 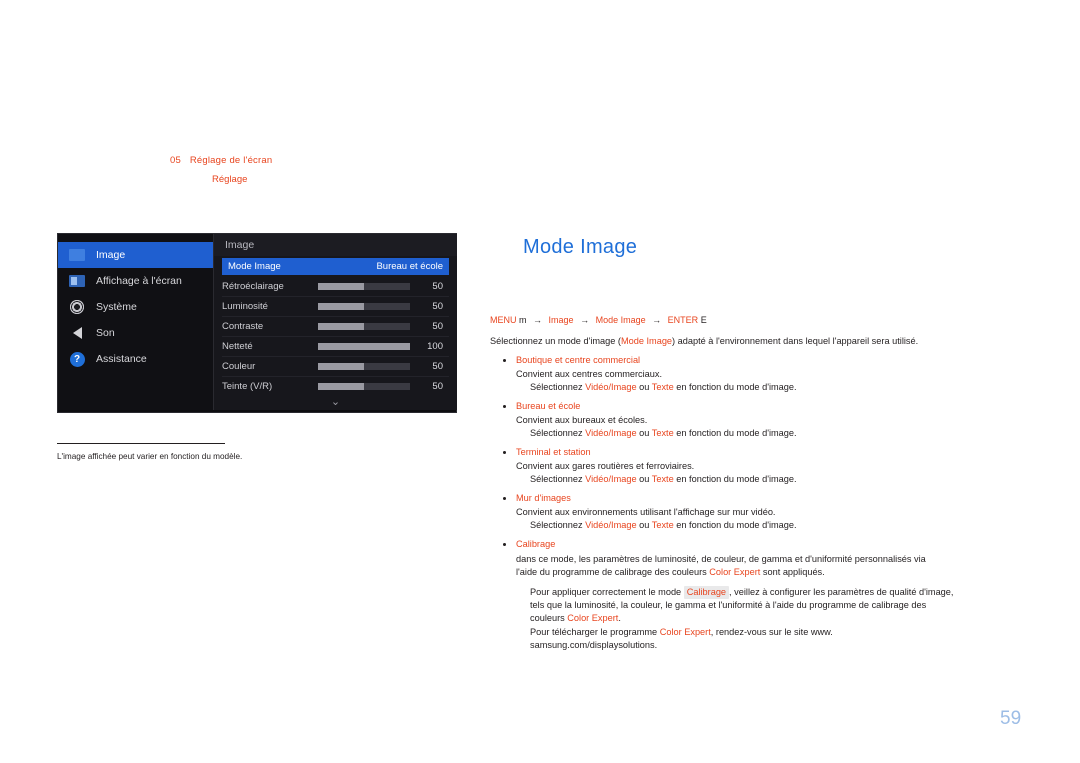 What do you see at coordinates (239, 366) in the screenshot?
I see `osd-setting-label: Couleur` at bounding box center [239, 366].